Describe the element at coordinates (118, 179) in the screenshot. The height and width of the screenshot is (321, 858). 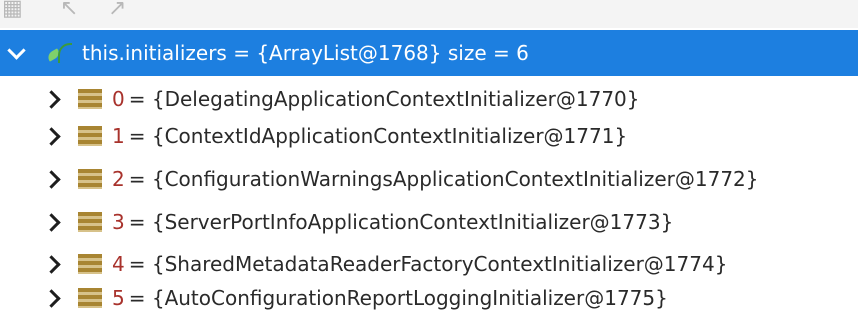
I see `item-index: 2` at that location.